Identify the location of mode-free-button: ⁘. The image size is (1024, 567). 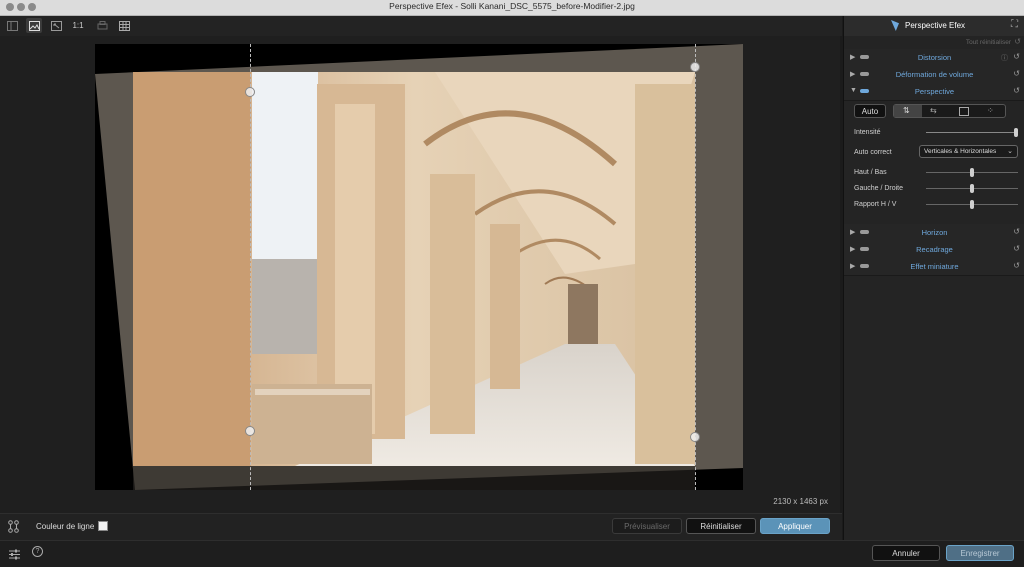
(992, 111).